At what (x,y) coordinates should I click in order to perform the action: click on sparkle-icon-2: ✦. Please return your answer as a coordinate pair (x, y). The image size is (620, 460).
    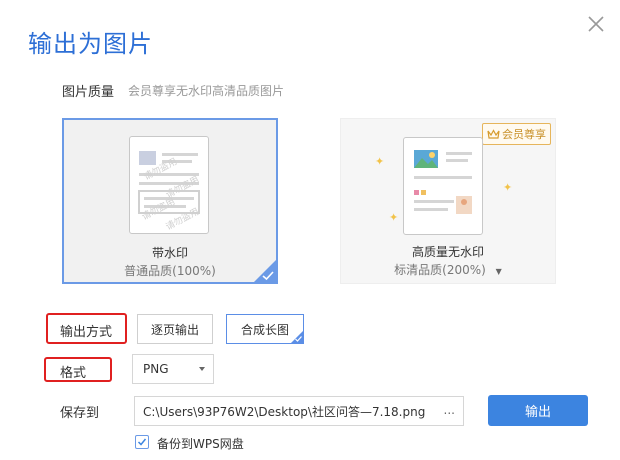
    Looking at the image, I should click on (508, 187).